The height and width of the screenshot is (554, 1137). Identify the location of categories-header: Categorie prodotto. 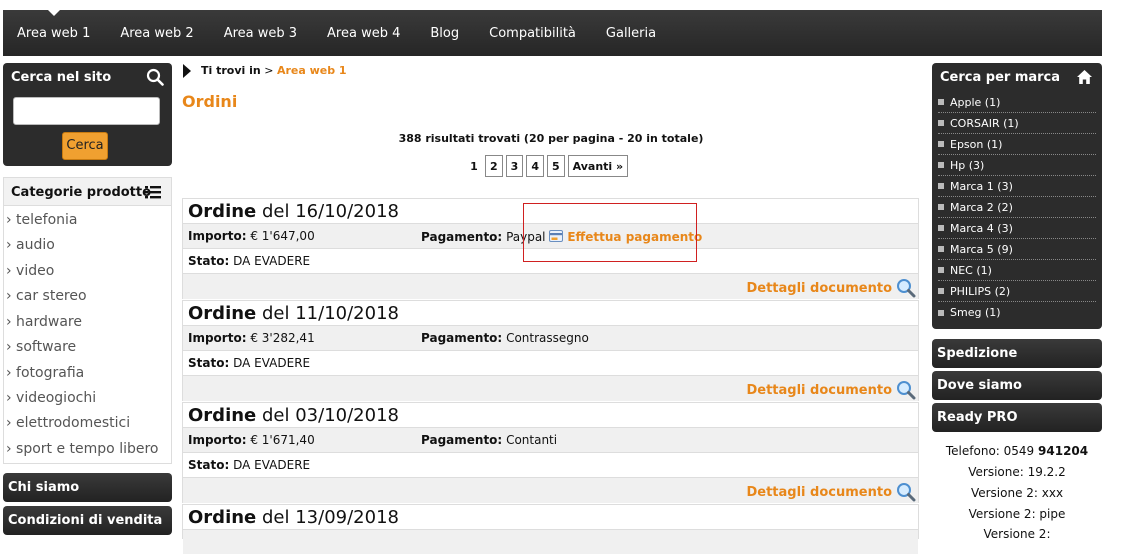
(87, 192).